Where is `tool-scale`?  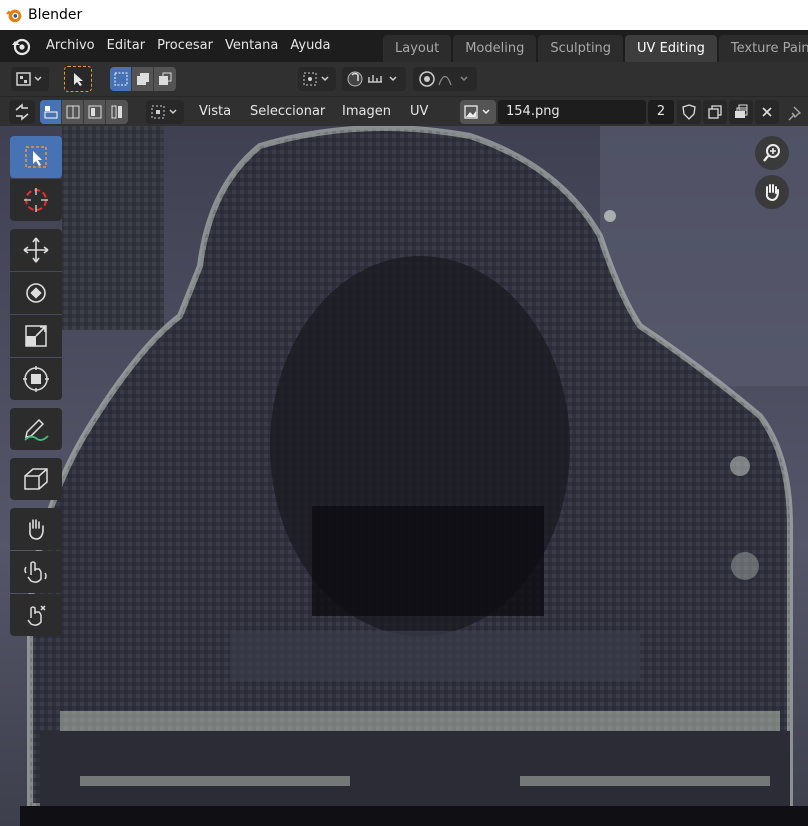 tool-scale is located at coordinates (36, 336).